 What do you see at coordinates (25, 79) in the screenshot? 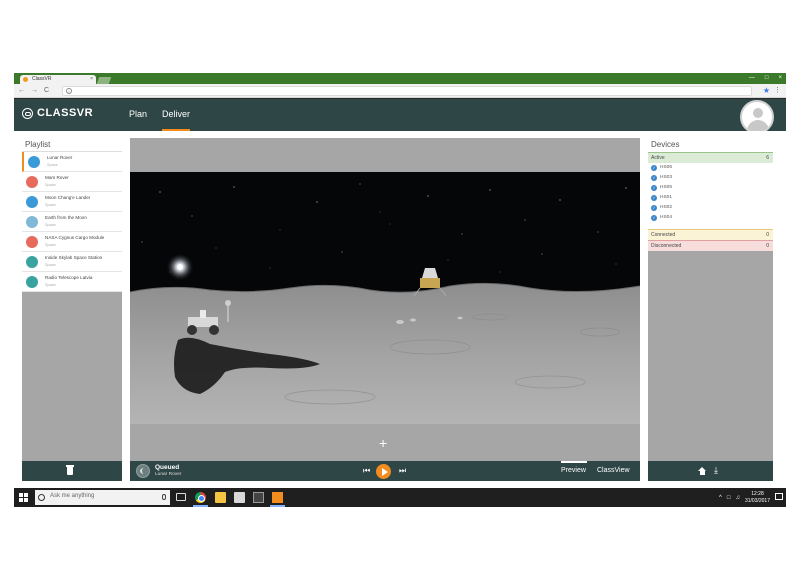
I see `classvr-favicon-icon` at bounding box center [25, 79].